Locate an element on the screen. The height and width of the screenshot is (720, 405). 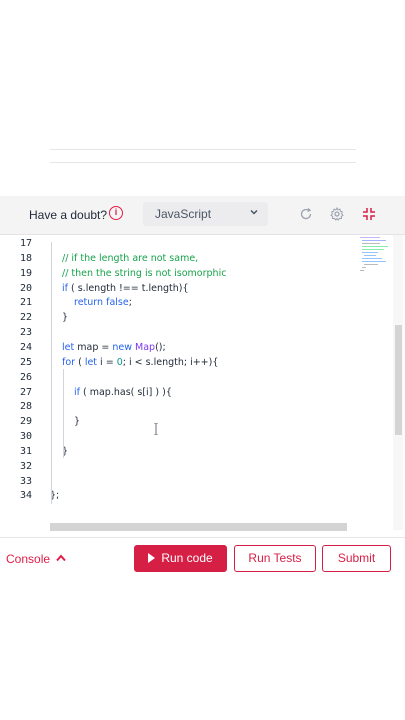
code-line: for ( let i = 0; i < s.length; i++){ is located at coordinates (140, 363).